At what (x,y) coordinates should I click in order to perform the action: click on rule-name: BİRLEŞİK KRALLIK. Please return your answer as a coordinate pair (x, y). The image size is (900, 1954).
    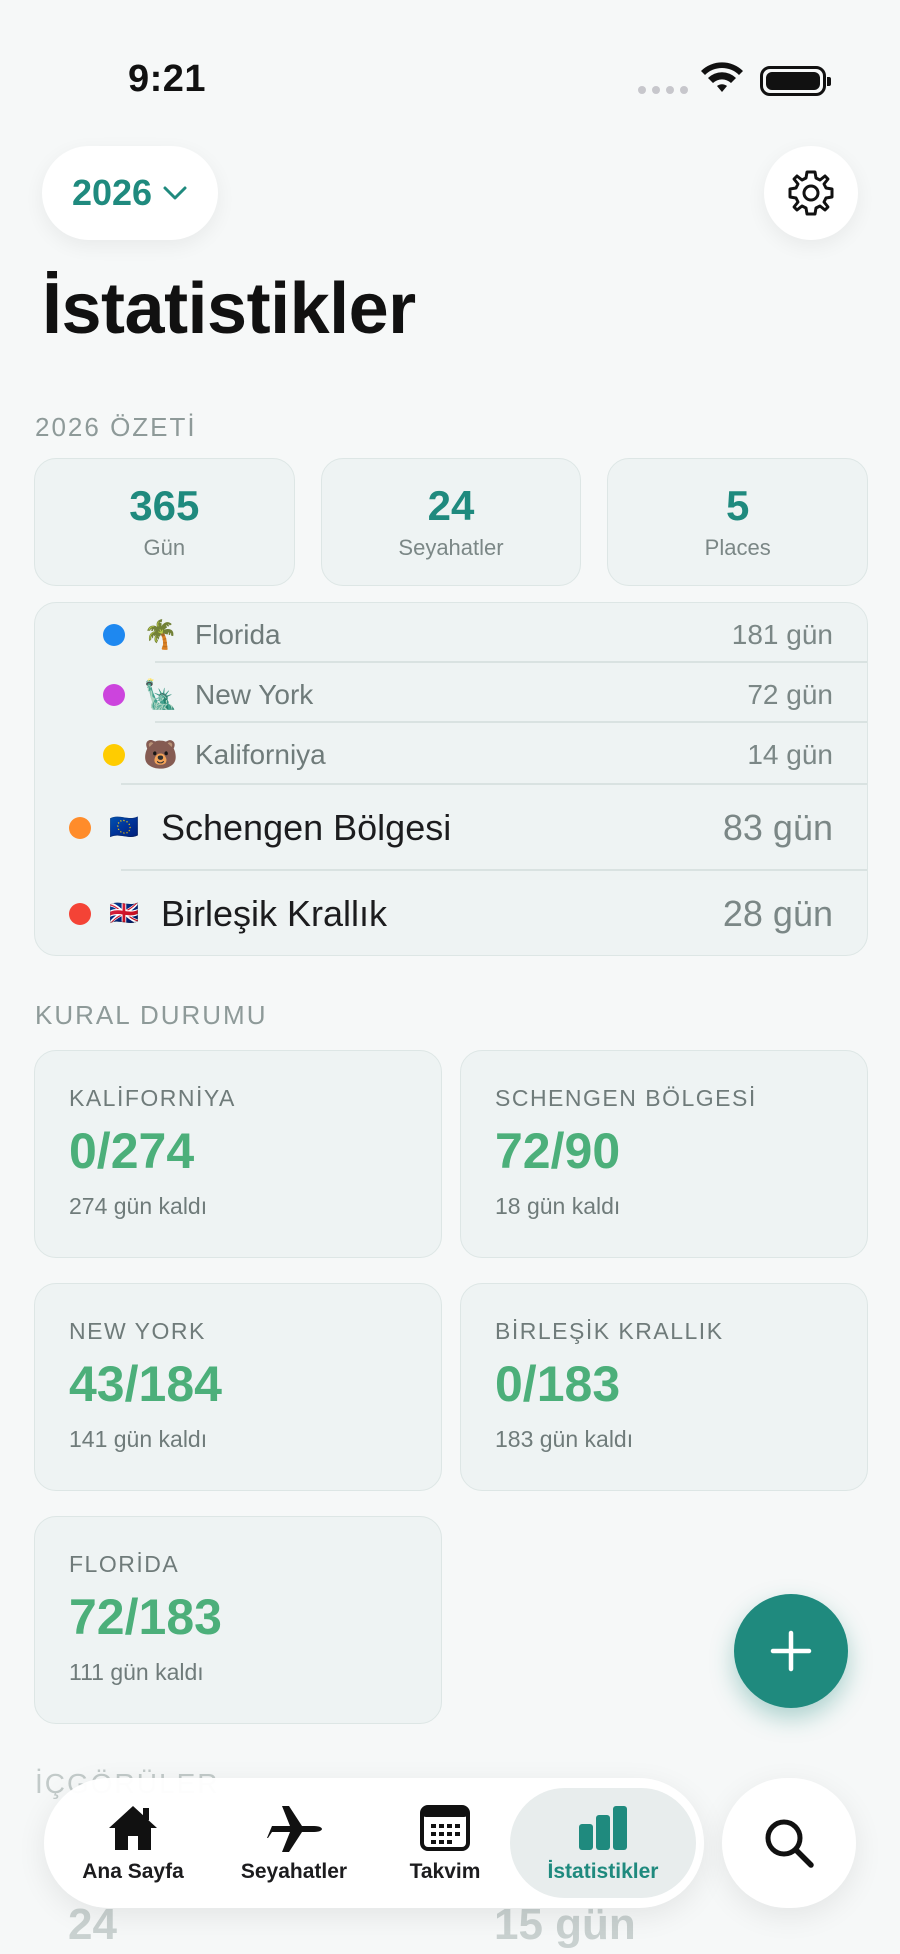
    Looking at the image, I should click on (609, 1331).